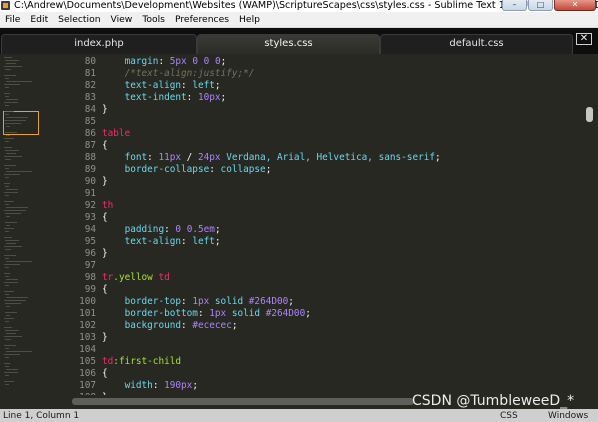 This screenshot has height=422, width=598. Describe the element at coordinates (34, 231) in the screenshot. I see `minimap` at that location.